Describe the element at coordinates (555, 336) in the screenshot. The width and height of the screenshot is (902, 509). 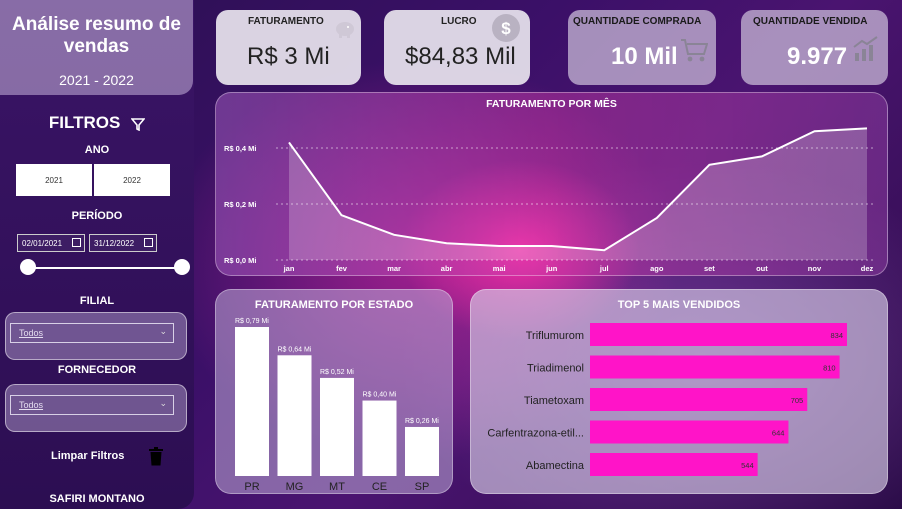
I see `category-label: Triflumurom` at that location.